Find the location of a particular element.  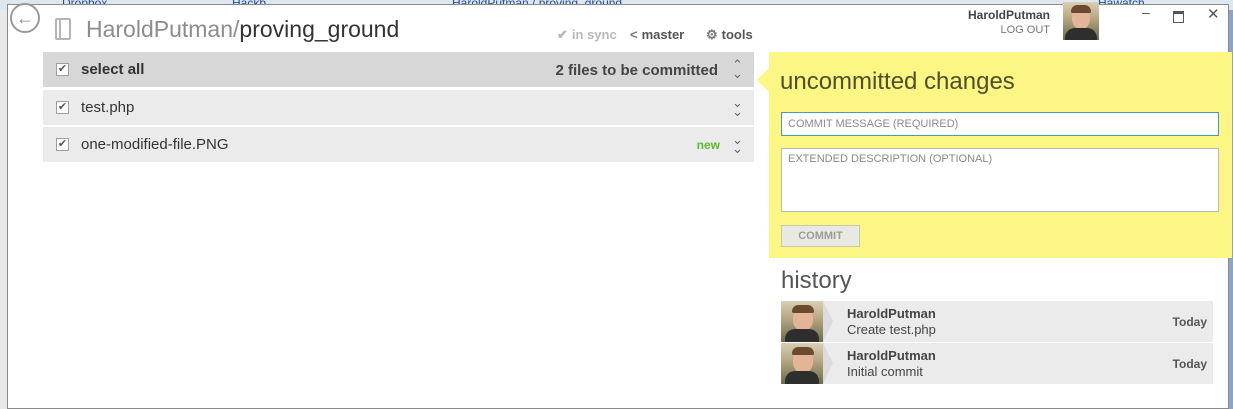

branch-selector: < master is located at coordinates (657, 34).